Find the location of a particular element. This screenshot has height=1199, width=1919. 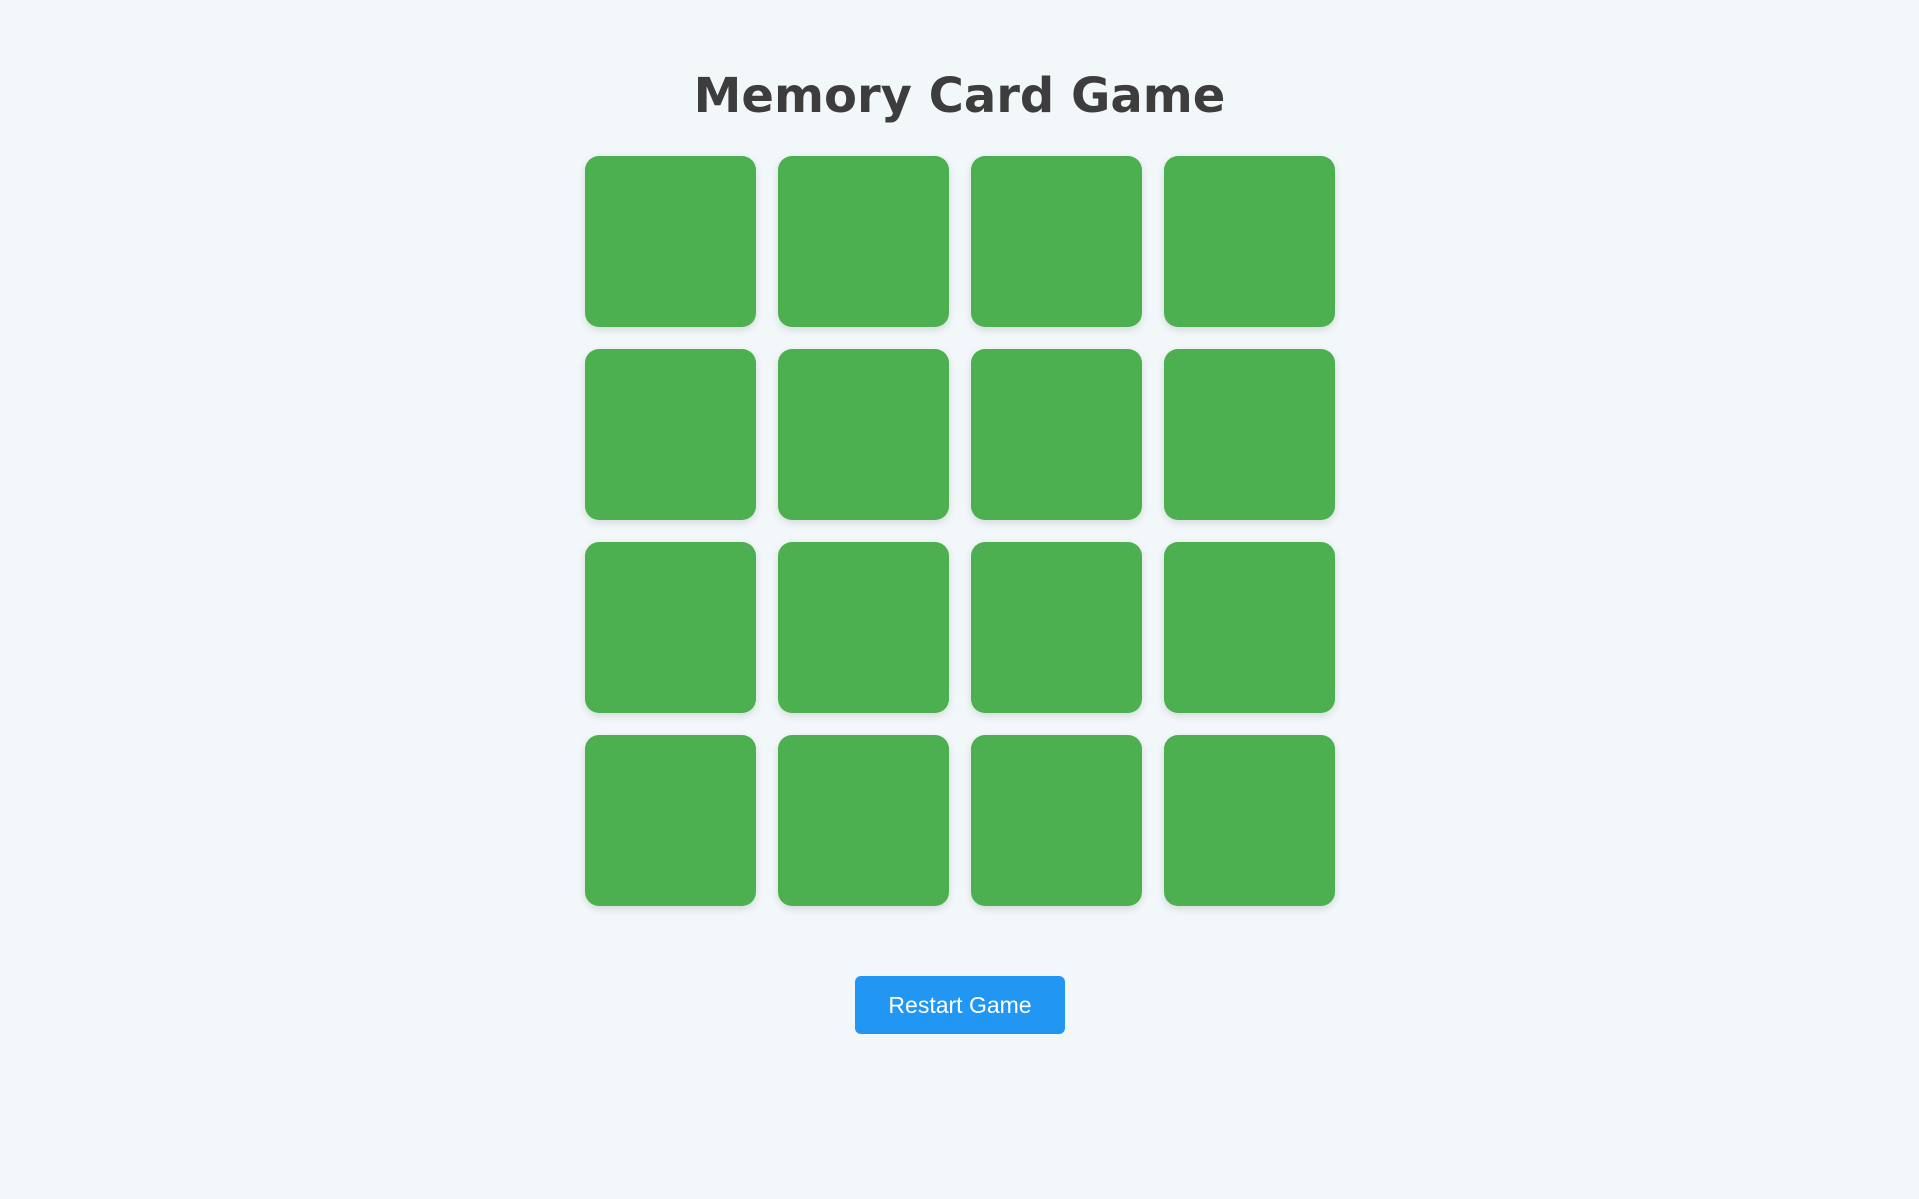

page-title: Memory Card Game is located at coordinates (959, 96).